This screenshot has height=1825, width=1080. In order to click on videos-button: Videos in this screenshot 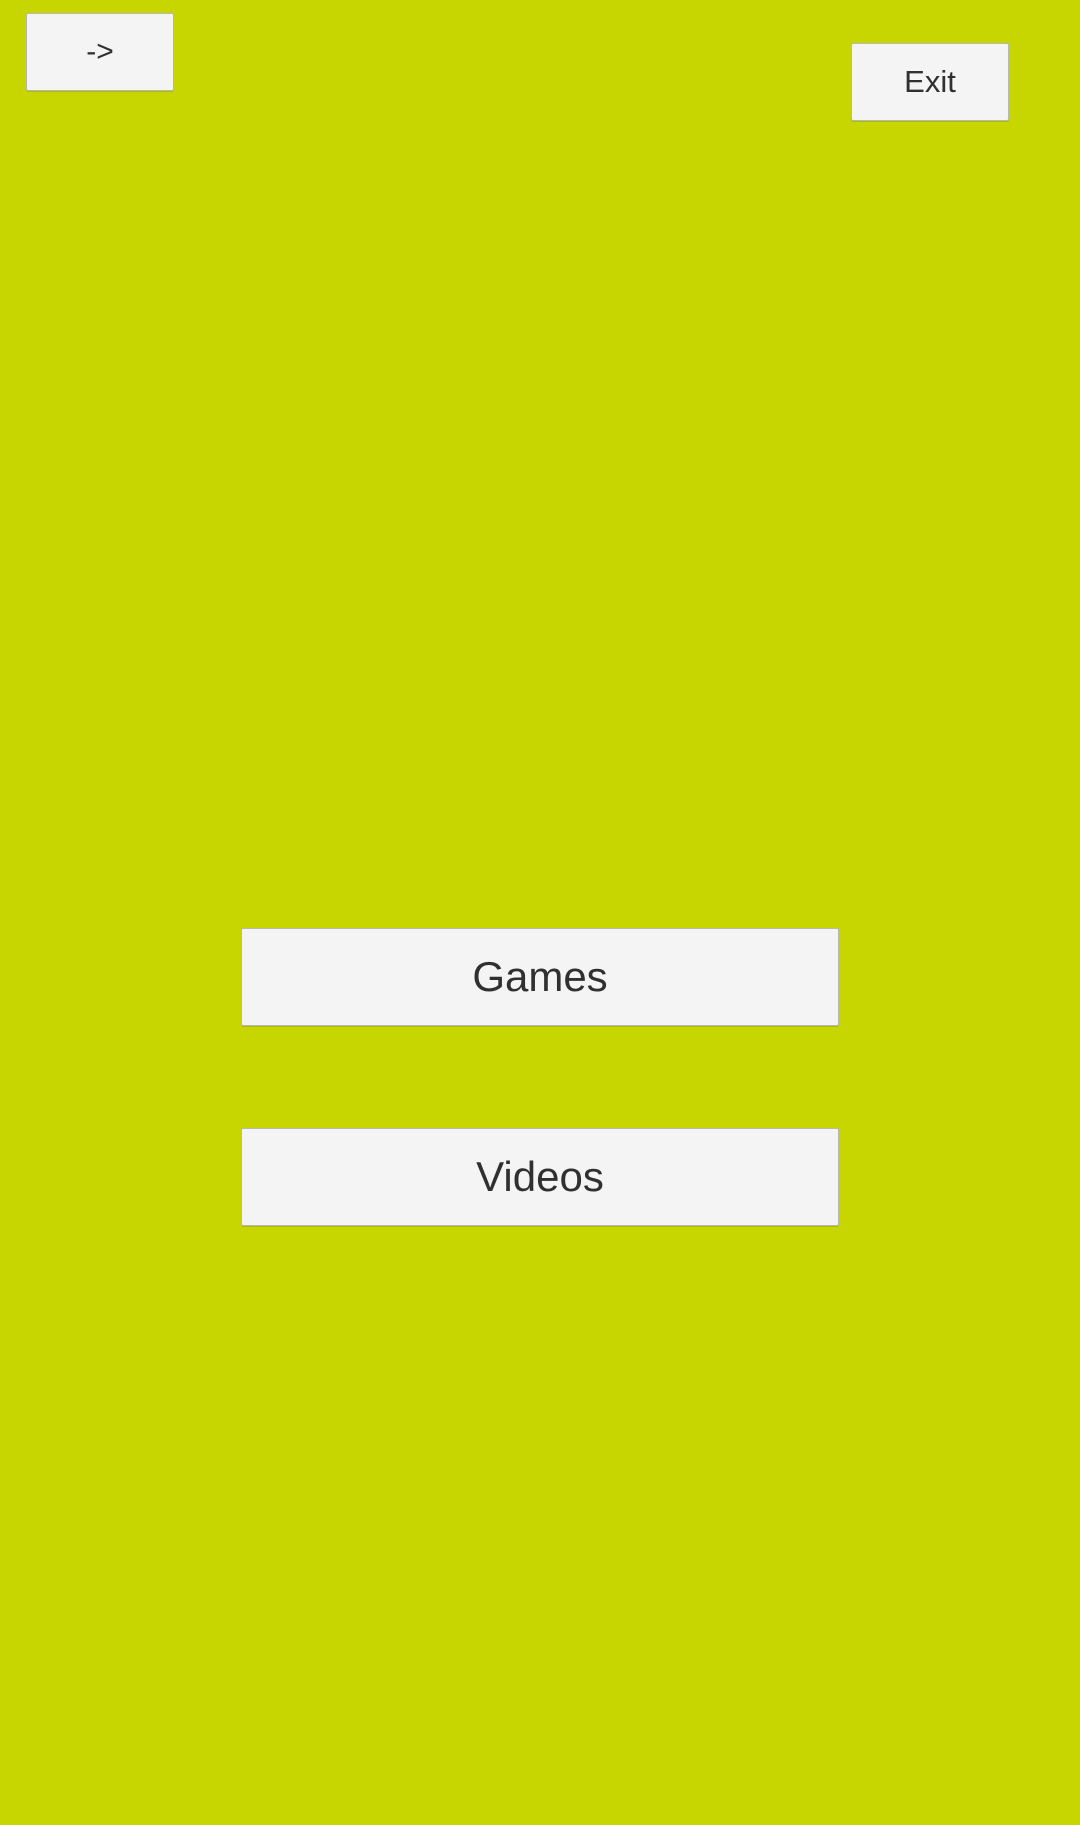, I will do `click(540, 1177)`.